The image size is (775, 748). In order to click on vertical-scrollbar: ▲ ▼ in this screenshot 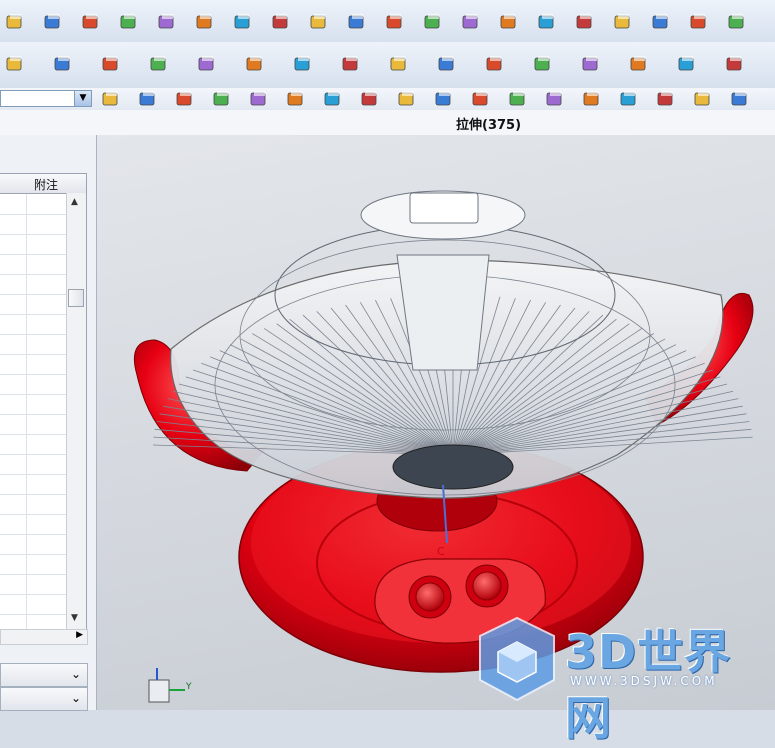, I will do `click(76, 411)`.